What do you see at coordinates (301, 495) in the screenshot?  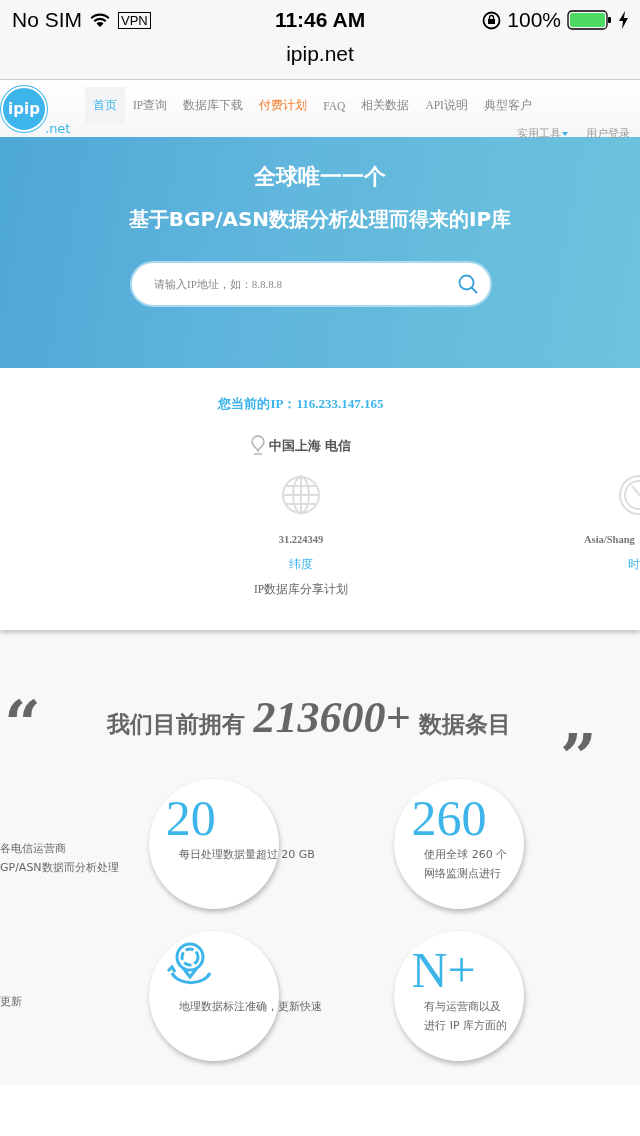 I see `globe-icon` at bounding box center [301, 495].